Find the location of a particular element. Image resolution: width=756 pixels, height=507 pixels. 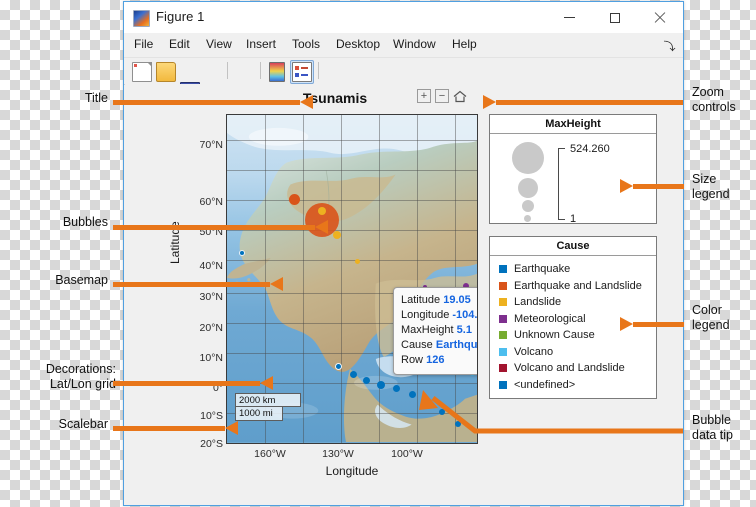

y-tick-40n: 40°N is located at coordinates (211, 266).